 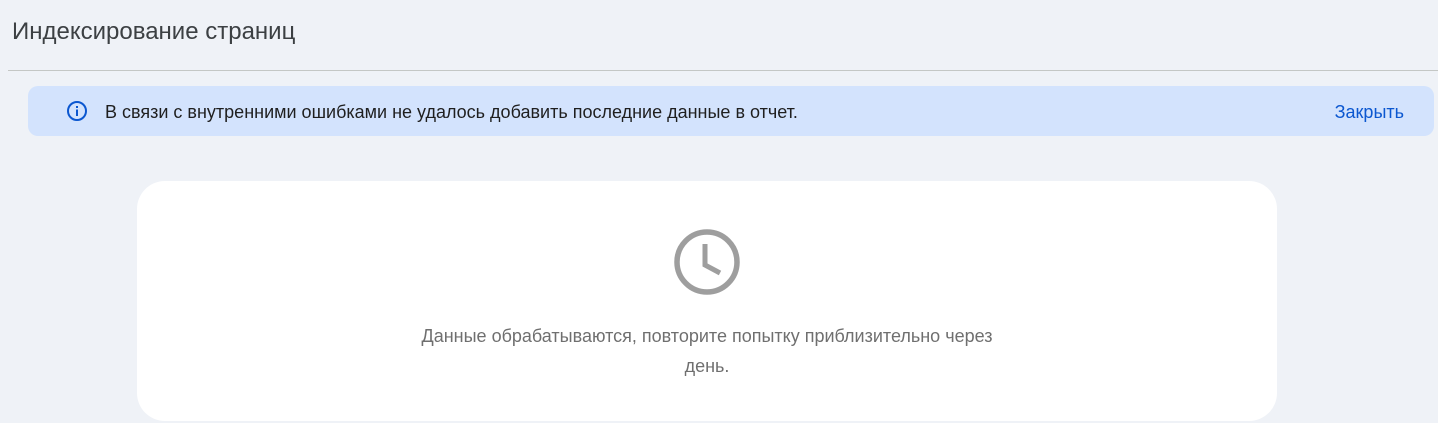 I want to click on status-message-line-2: день., so click(x=707, y=366).